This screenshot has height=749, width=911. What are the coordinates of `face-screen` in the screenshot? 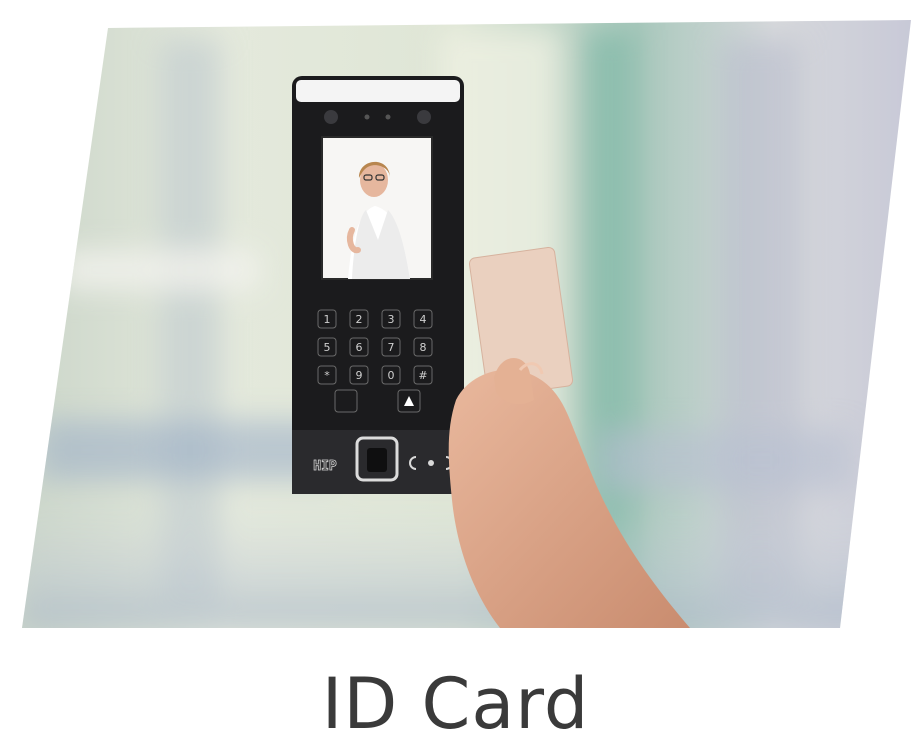 It's located at (377, 208).